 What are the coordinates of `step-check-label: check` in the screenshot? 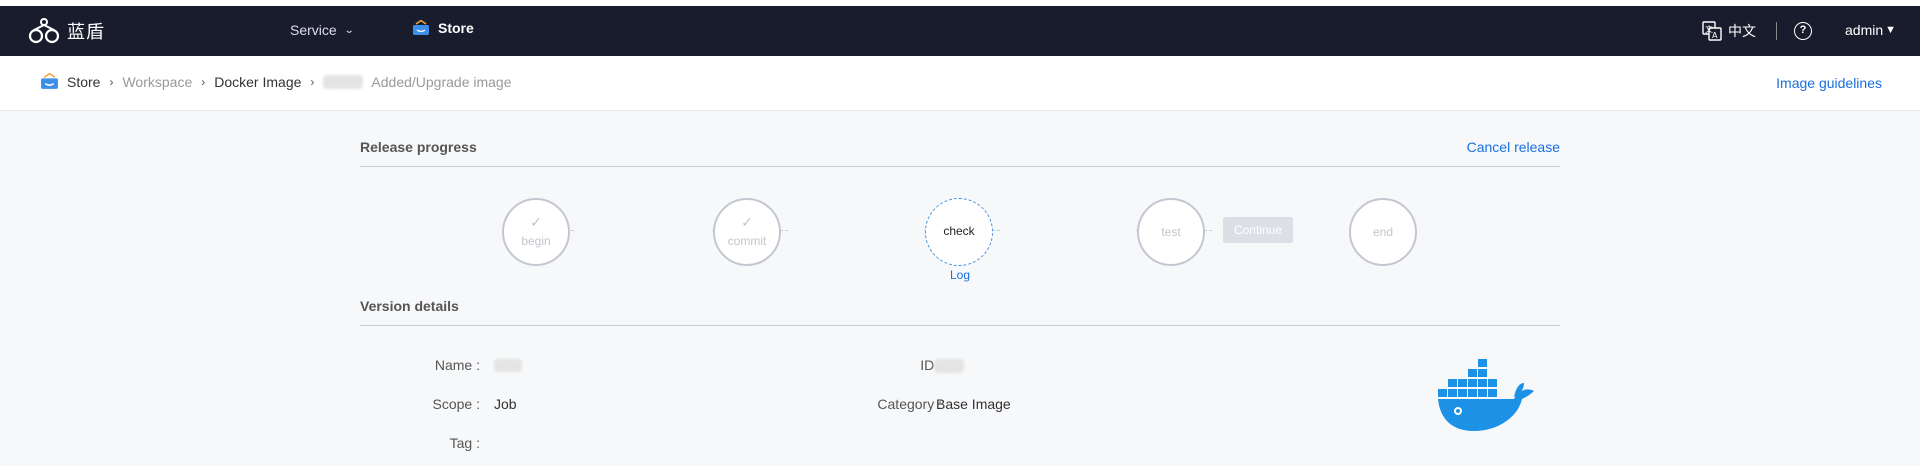 It's located at (959, 231).